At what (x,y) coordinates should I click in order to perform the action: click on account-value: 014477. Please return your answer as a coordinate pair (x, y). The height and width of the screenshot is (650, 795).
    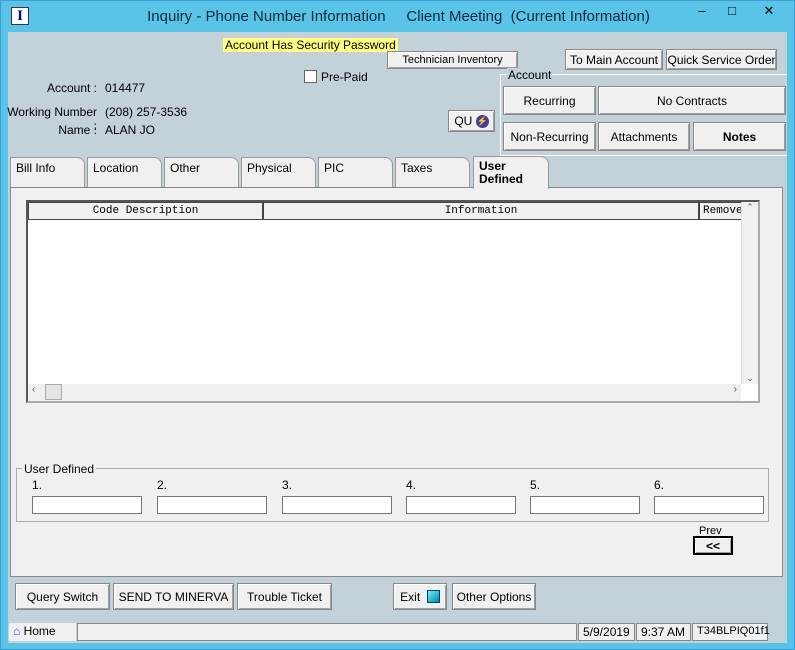
    Looking at the image, I should click on (125, 88).